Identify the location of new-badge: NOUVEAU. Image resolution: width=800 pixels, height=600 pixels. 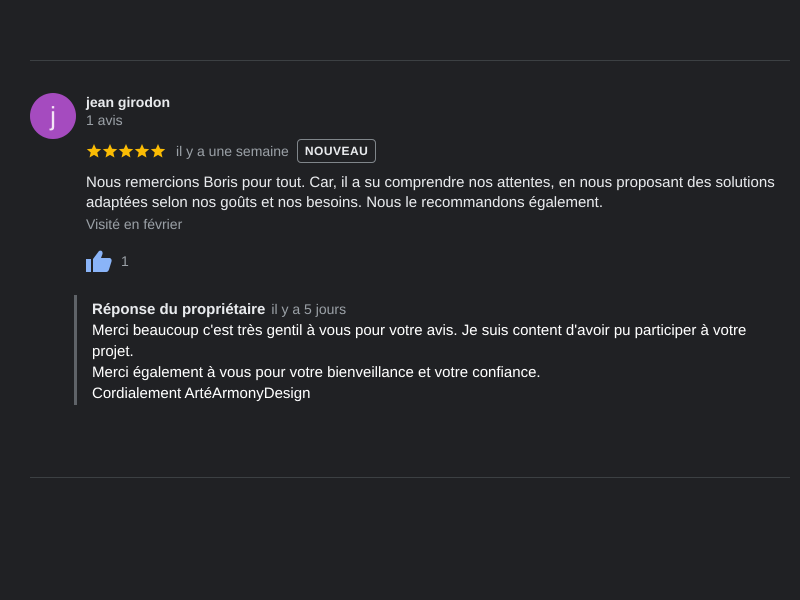
(336, 151).